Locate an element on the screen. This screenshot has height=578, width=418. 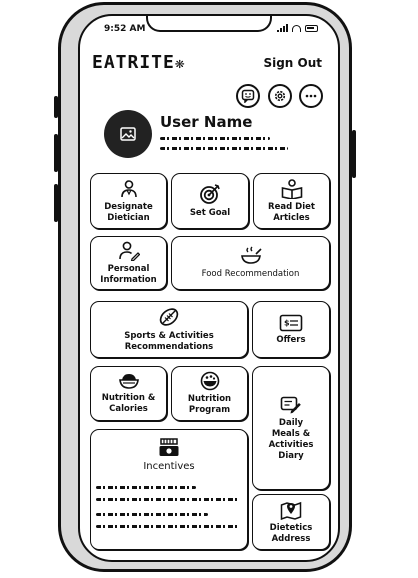
nutrition-program-label: Nutrition Program is located at coordinates (209, 404).